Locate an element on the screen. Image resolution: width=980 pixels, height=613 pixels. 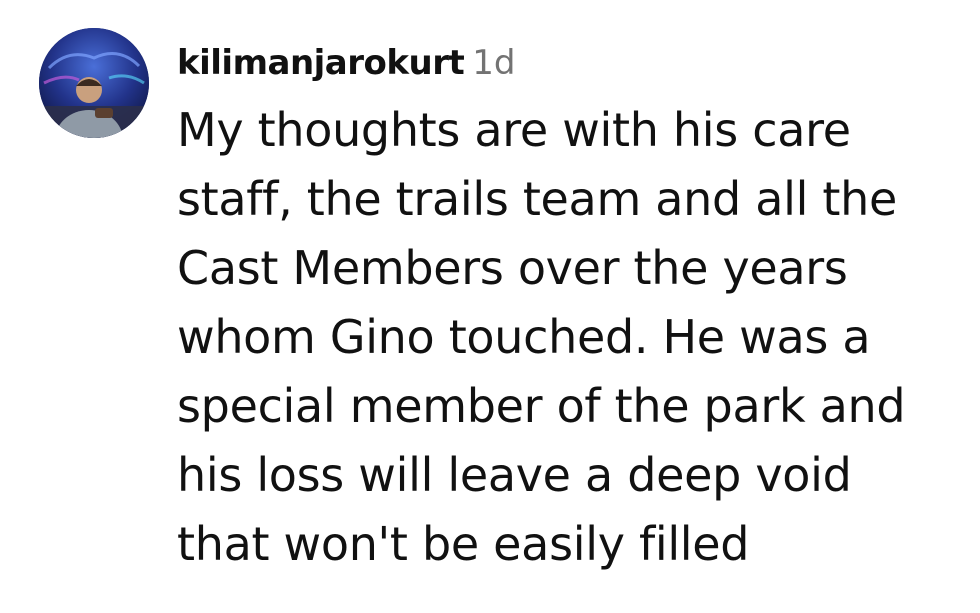
comment-text-line: whom Gino touched. He was a is located at coordinates (524, 337).